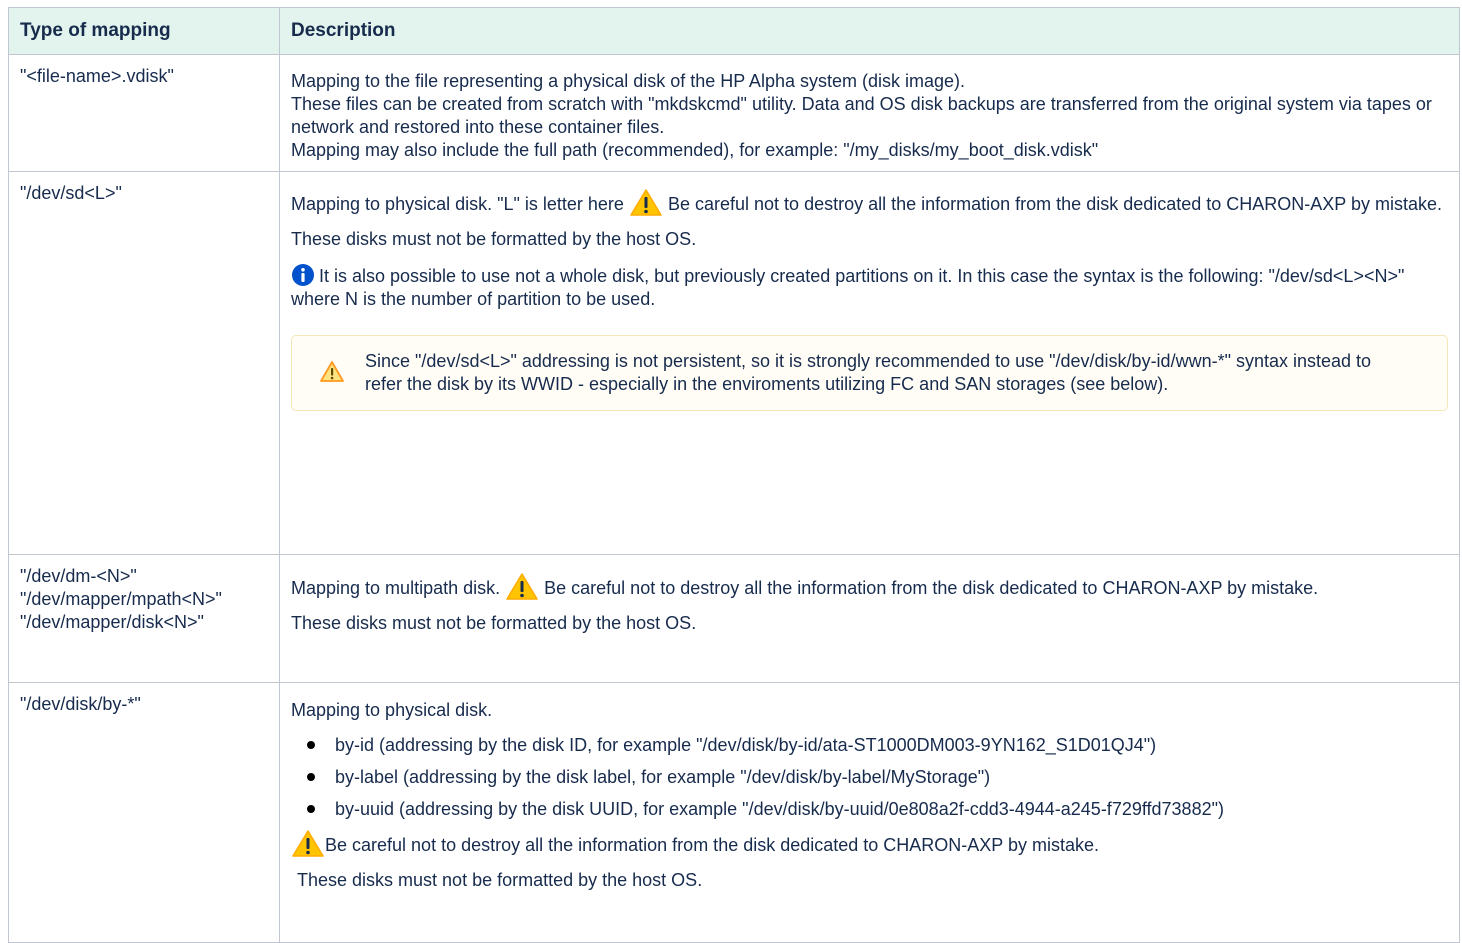  Describe the element at coordinates (144, 31) in the screenshot. I see `header-type-of-mapping: Type of mapping` at that location.